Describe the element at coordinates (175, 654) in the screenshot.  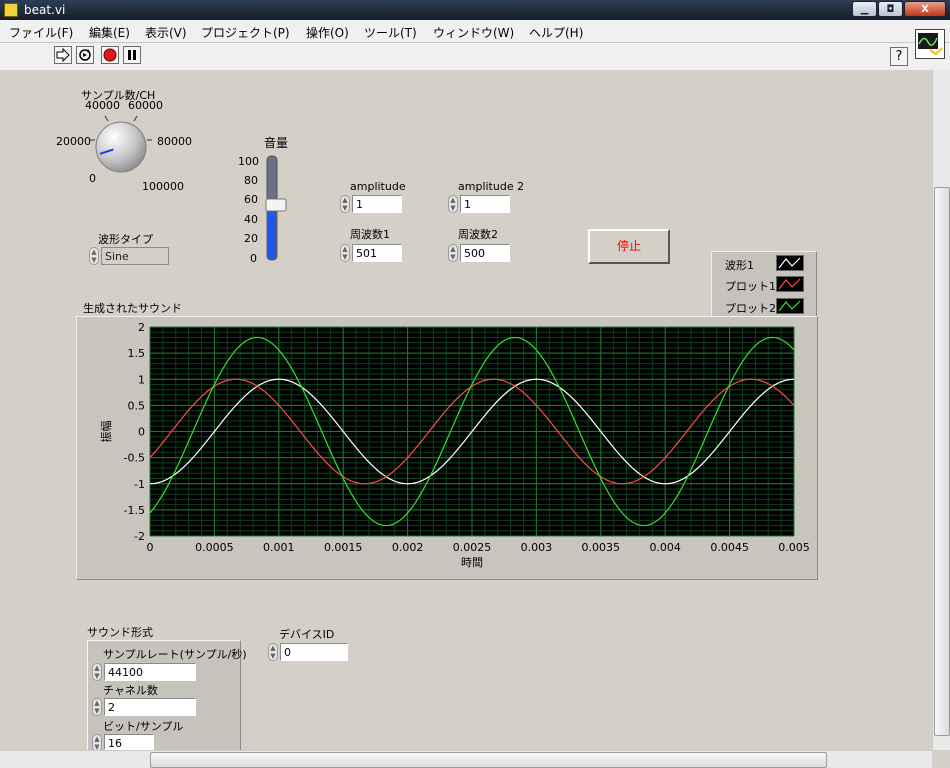
I see `sample-rate-label: サンプルレート(サンプル/秒)` at that location.